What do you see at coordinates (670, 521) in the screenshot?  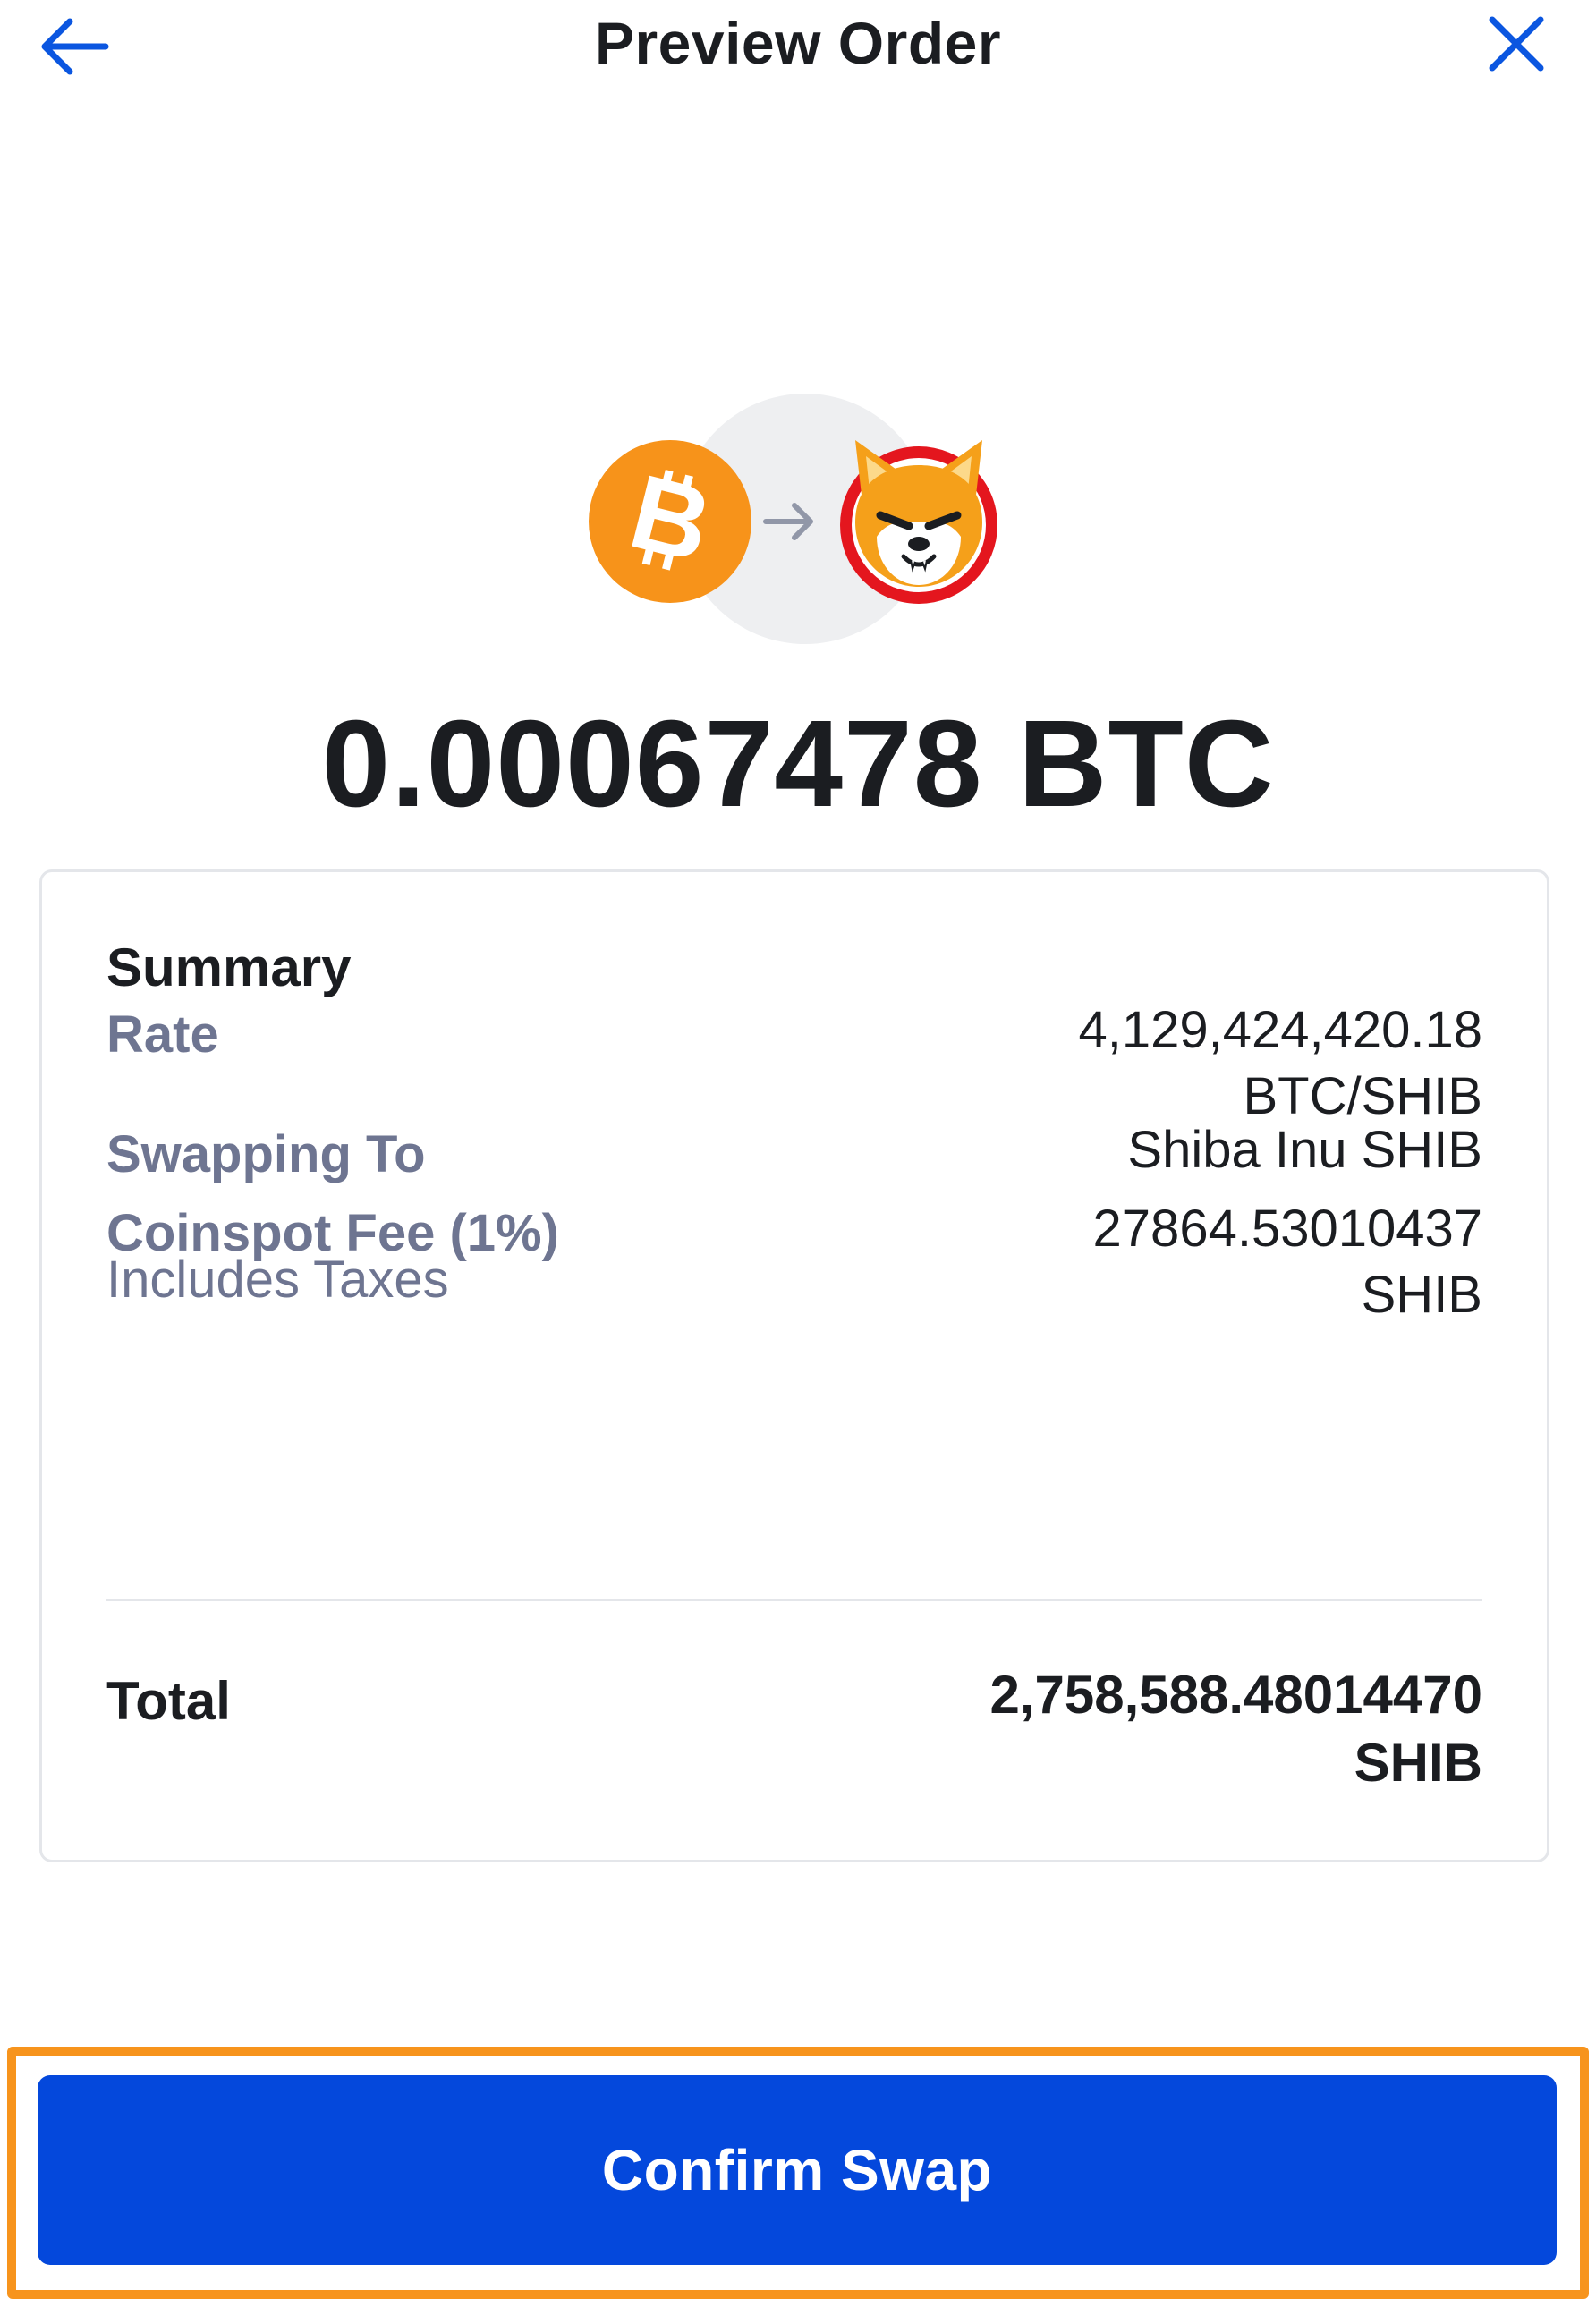 I see `bitcoin-icon: B` at bounding box center [670, 521].